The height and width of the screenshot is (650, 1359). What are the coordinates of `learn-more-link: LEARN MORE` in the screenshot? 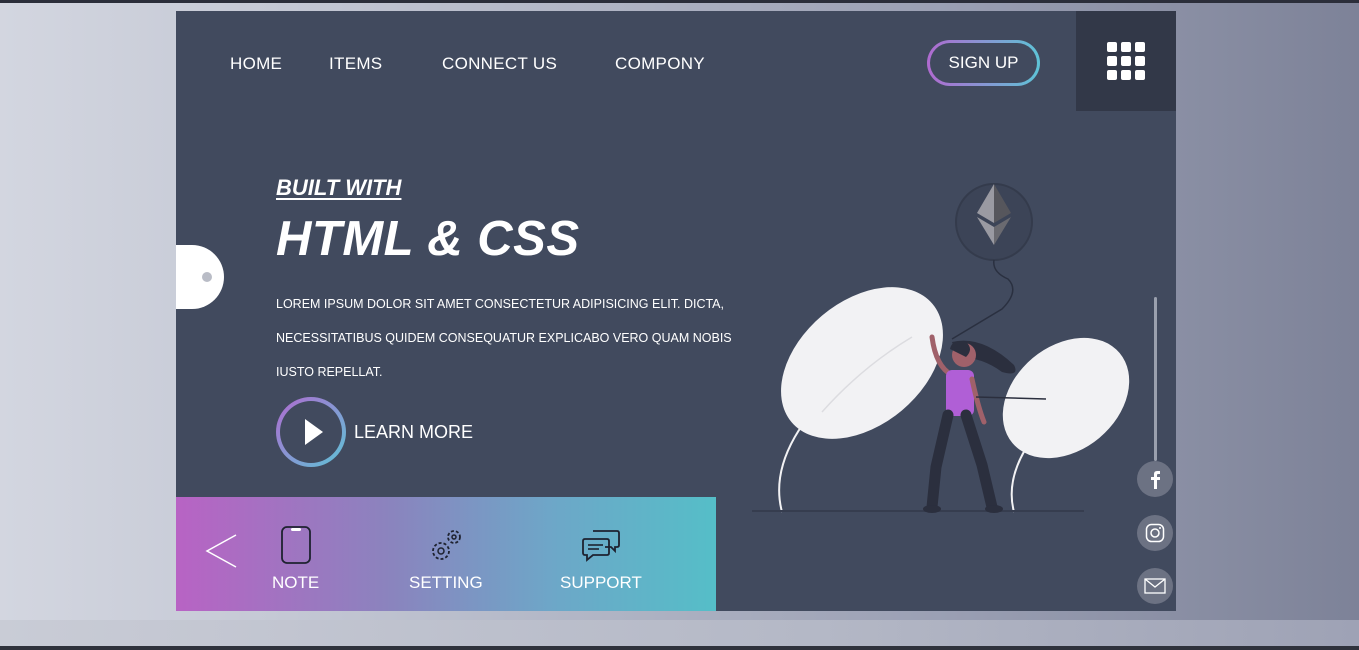 It's located at (413, 432).